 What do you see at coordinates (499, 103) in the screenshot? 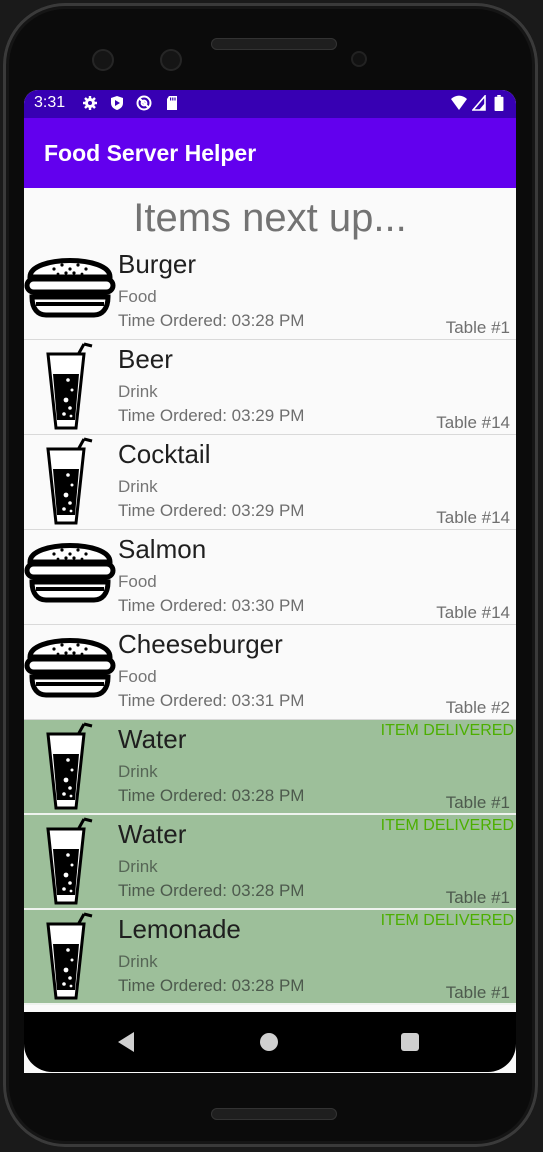
I see `battery-icon` at bounding box center [499, 103].